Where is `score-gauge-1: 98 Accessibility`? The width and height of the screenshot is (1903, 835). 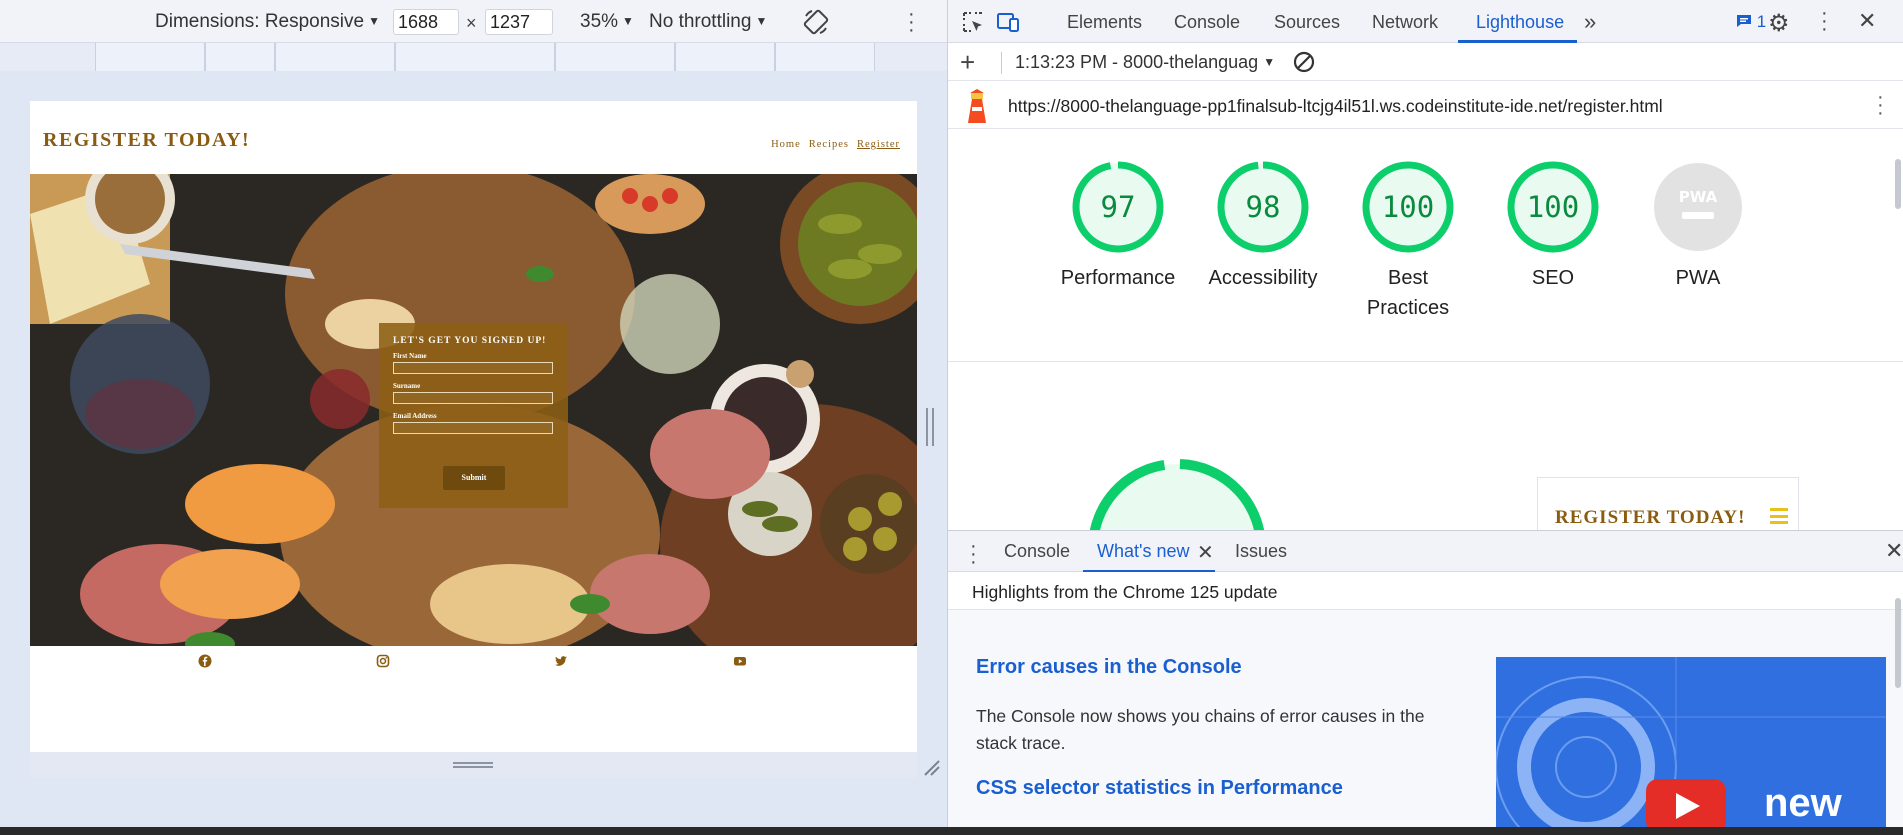
score-gauge-1: 98 Accessibility is located at coordinates (1263, 226).